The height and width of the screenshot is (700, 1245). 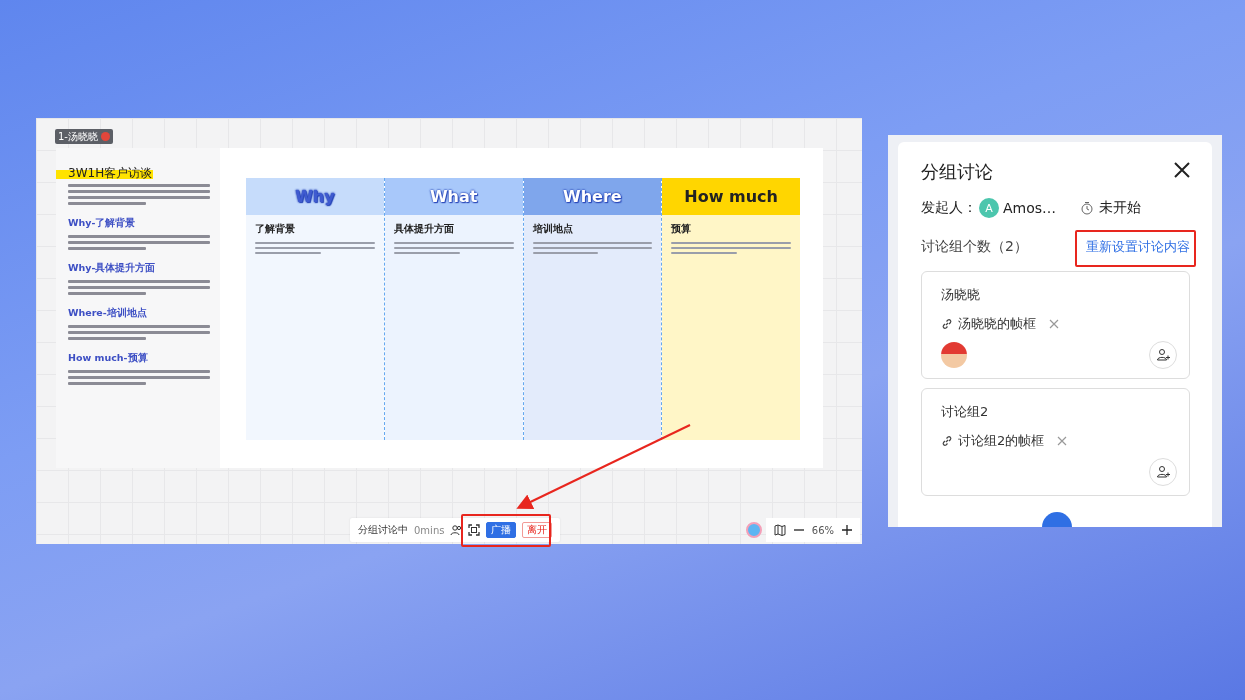 I want to click on status-label: 分组讨论中, so click(x=383, y=530).